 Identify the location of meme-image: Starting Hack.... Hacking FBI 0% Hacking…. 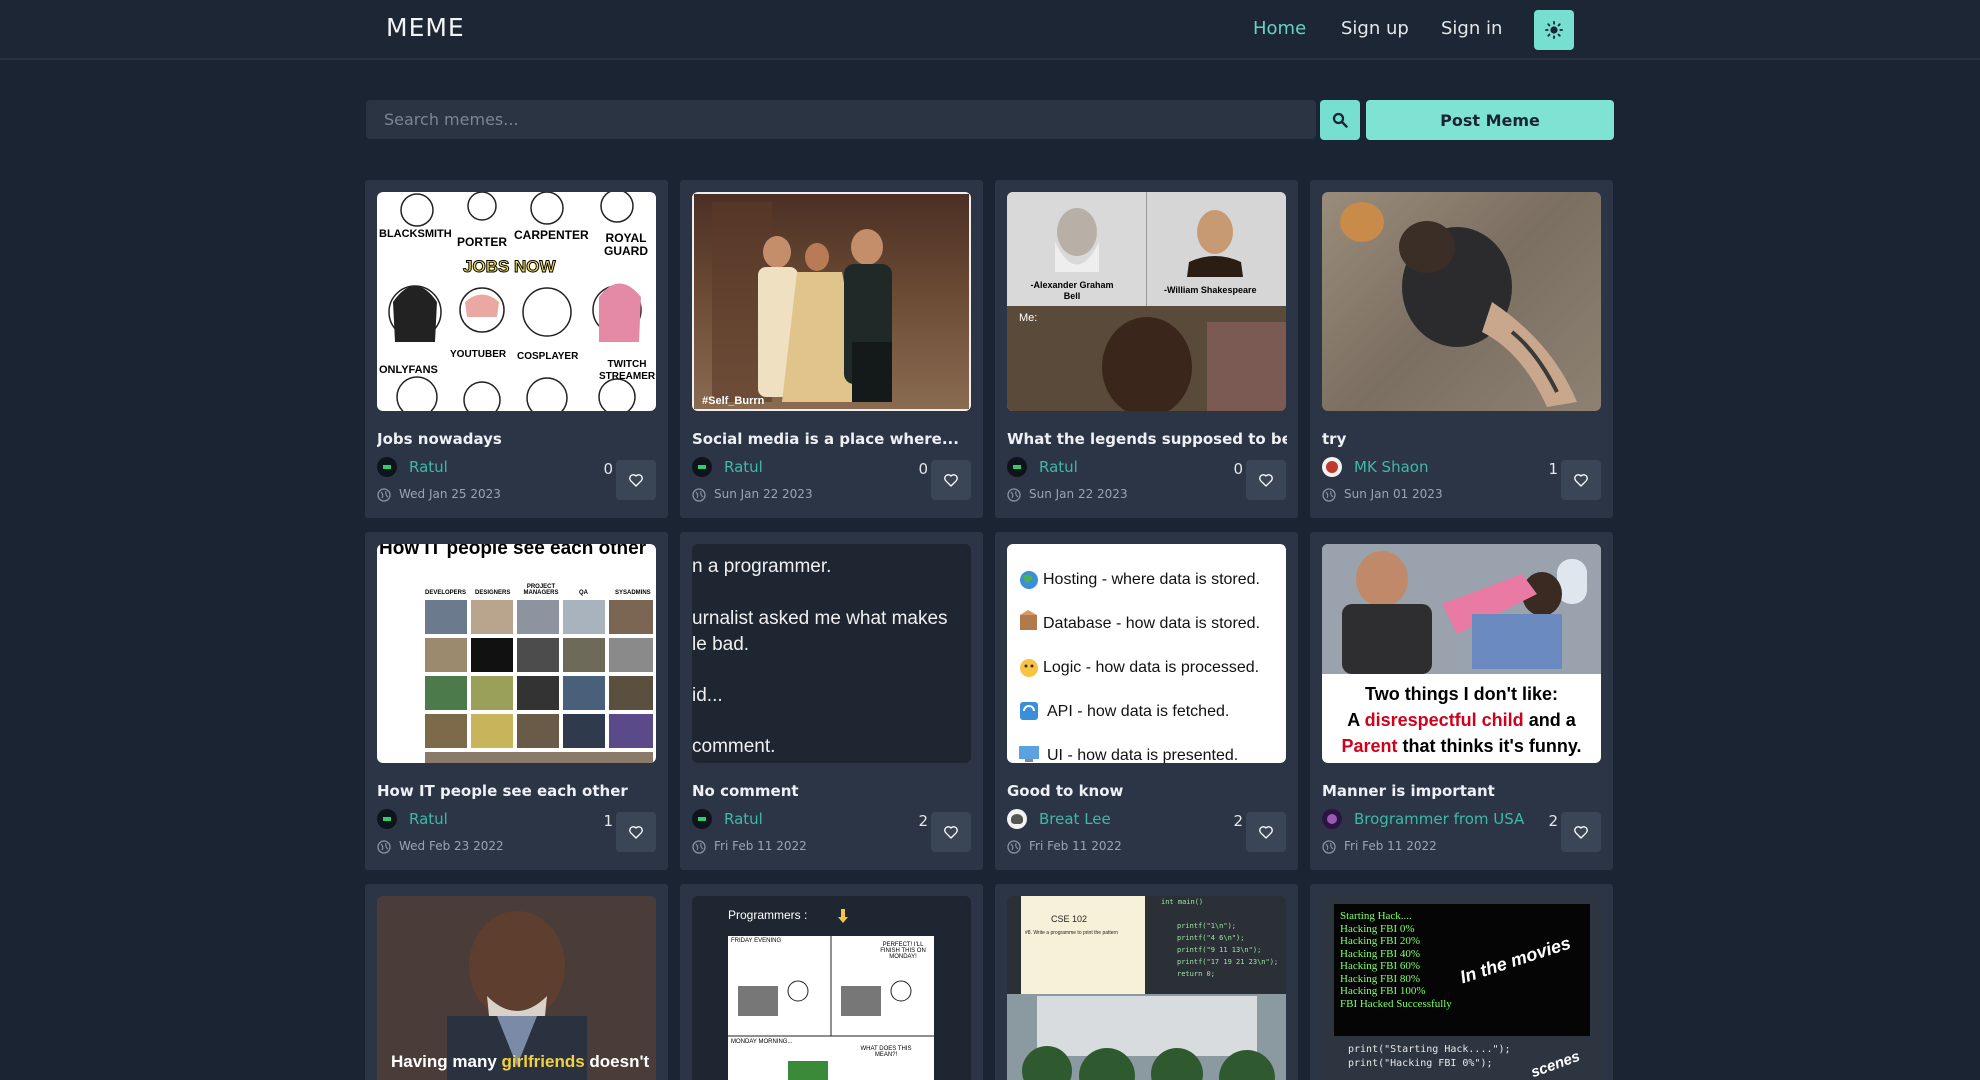
(1461, 988).